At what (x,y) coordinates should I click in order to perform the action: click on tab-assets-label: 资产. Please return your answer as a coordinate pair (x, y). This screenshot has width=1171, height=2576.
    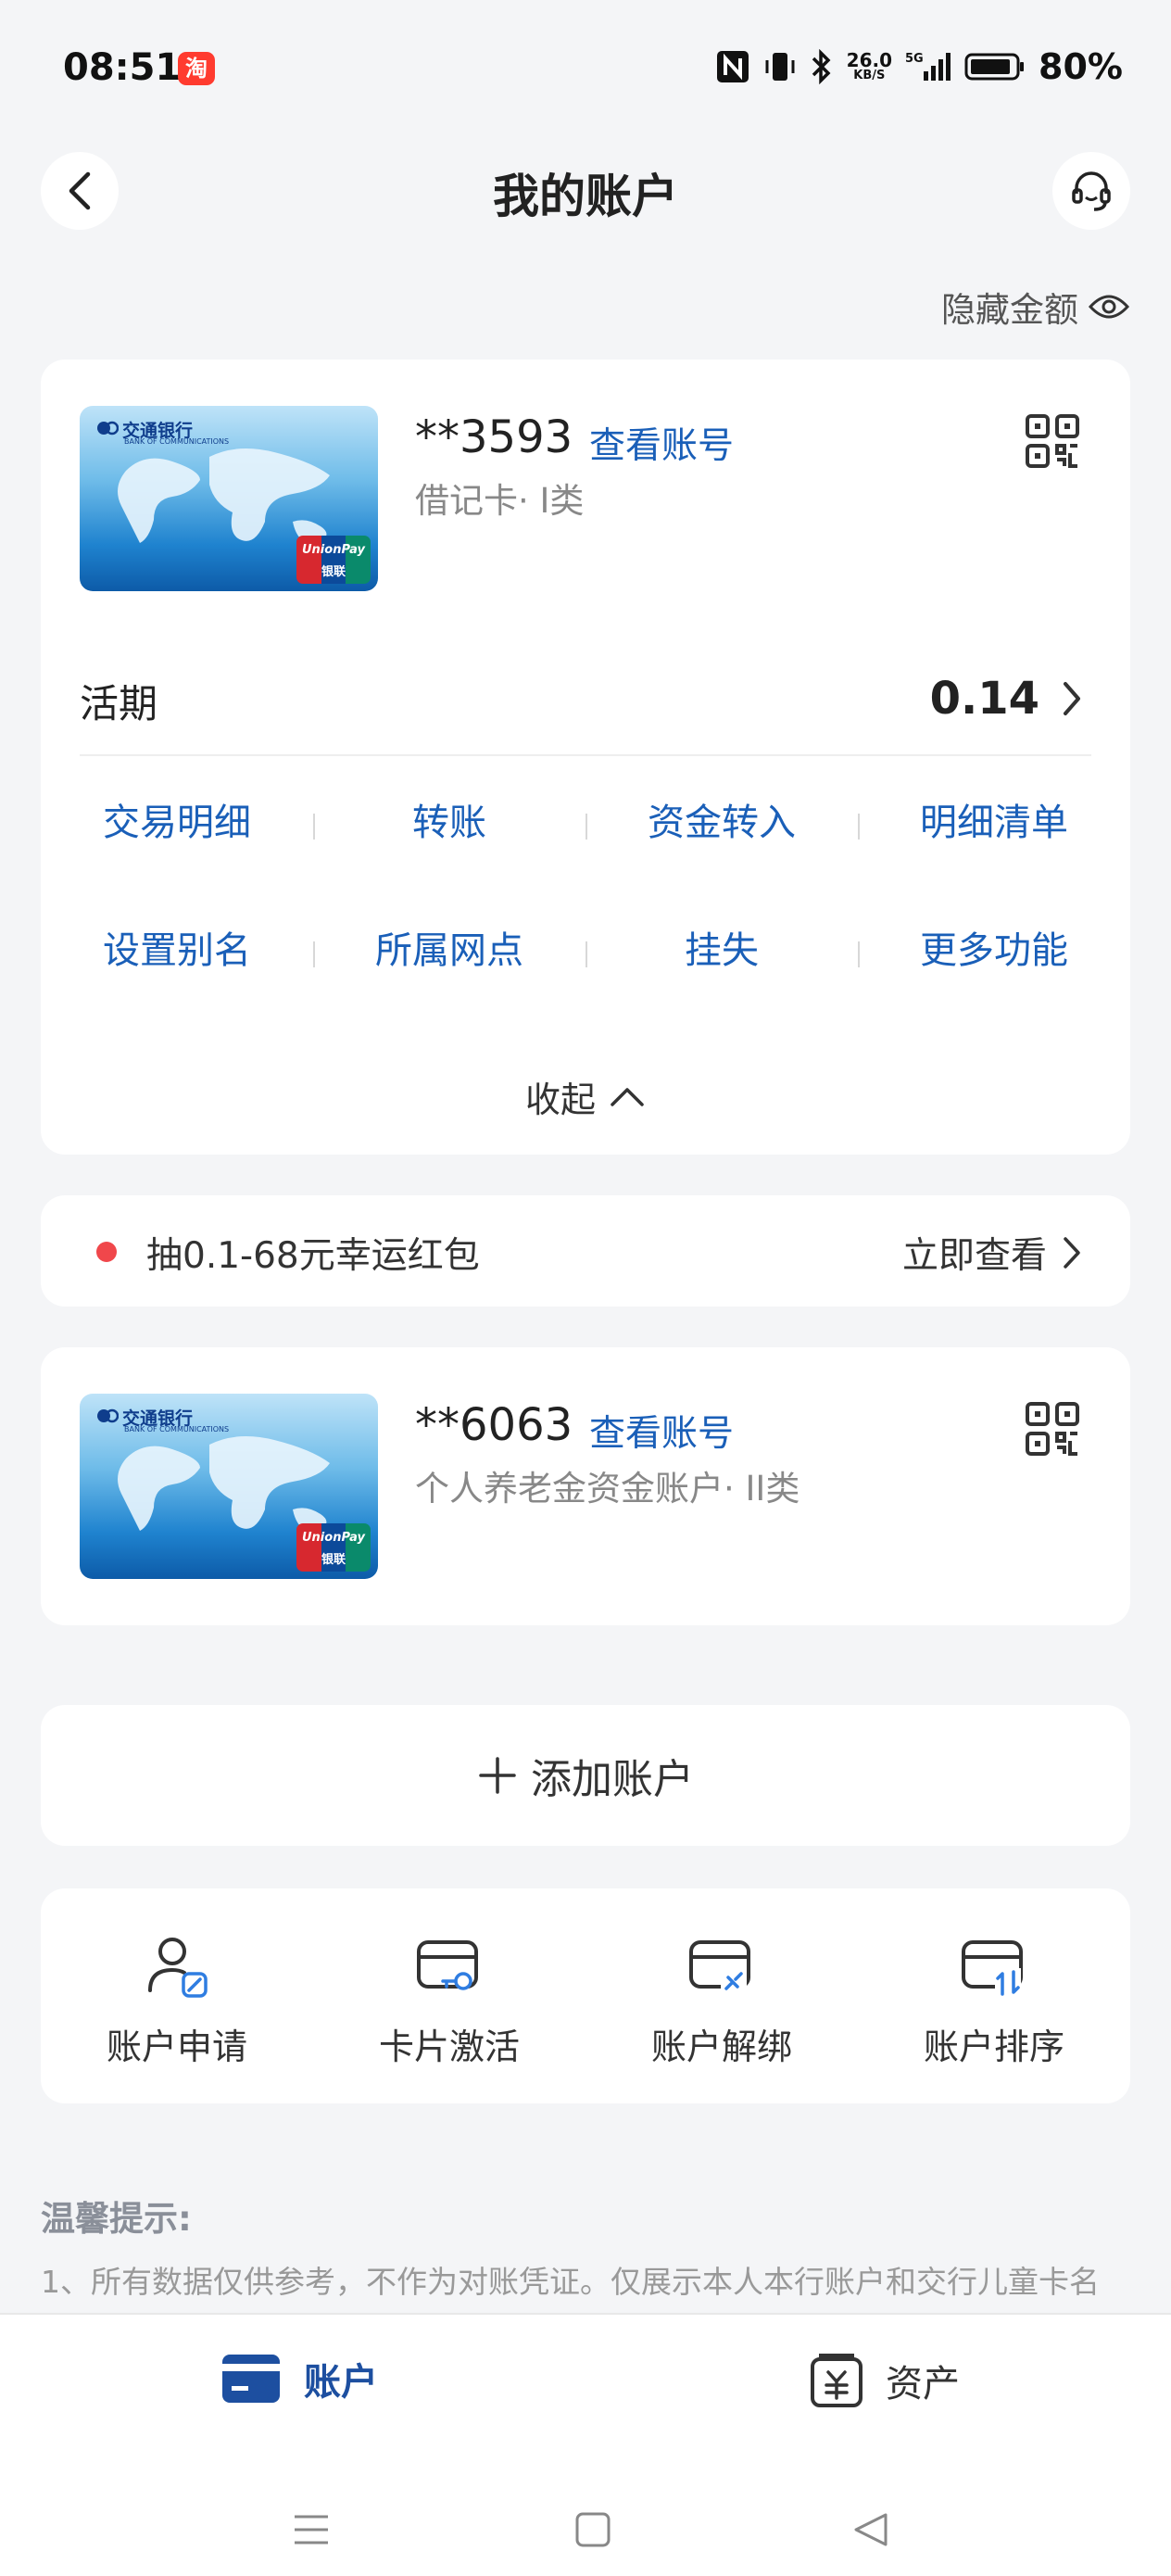
    Looking at the image, I should click on (923, 2384).